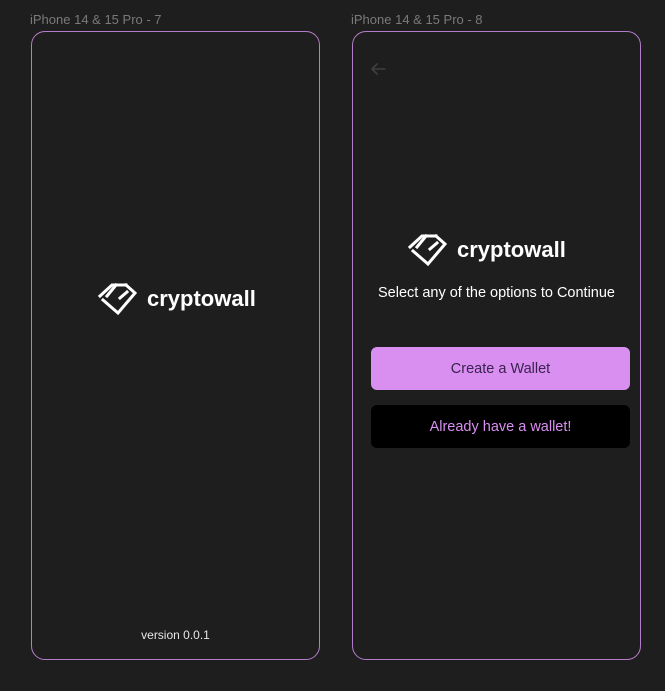 This screenshot has width=665, height=691. I want to click on version-label: version 0.0.1, so click(175, 635).